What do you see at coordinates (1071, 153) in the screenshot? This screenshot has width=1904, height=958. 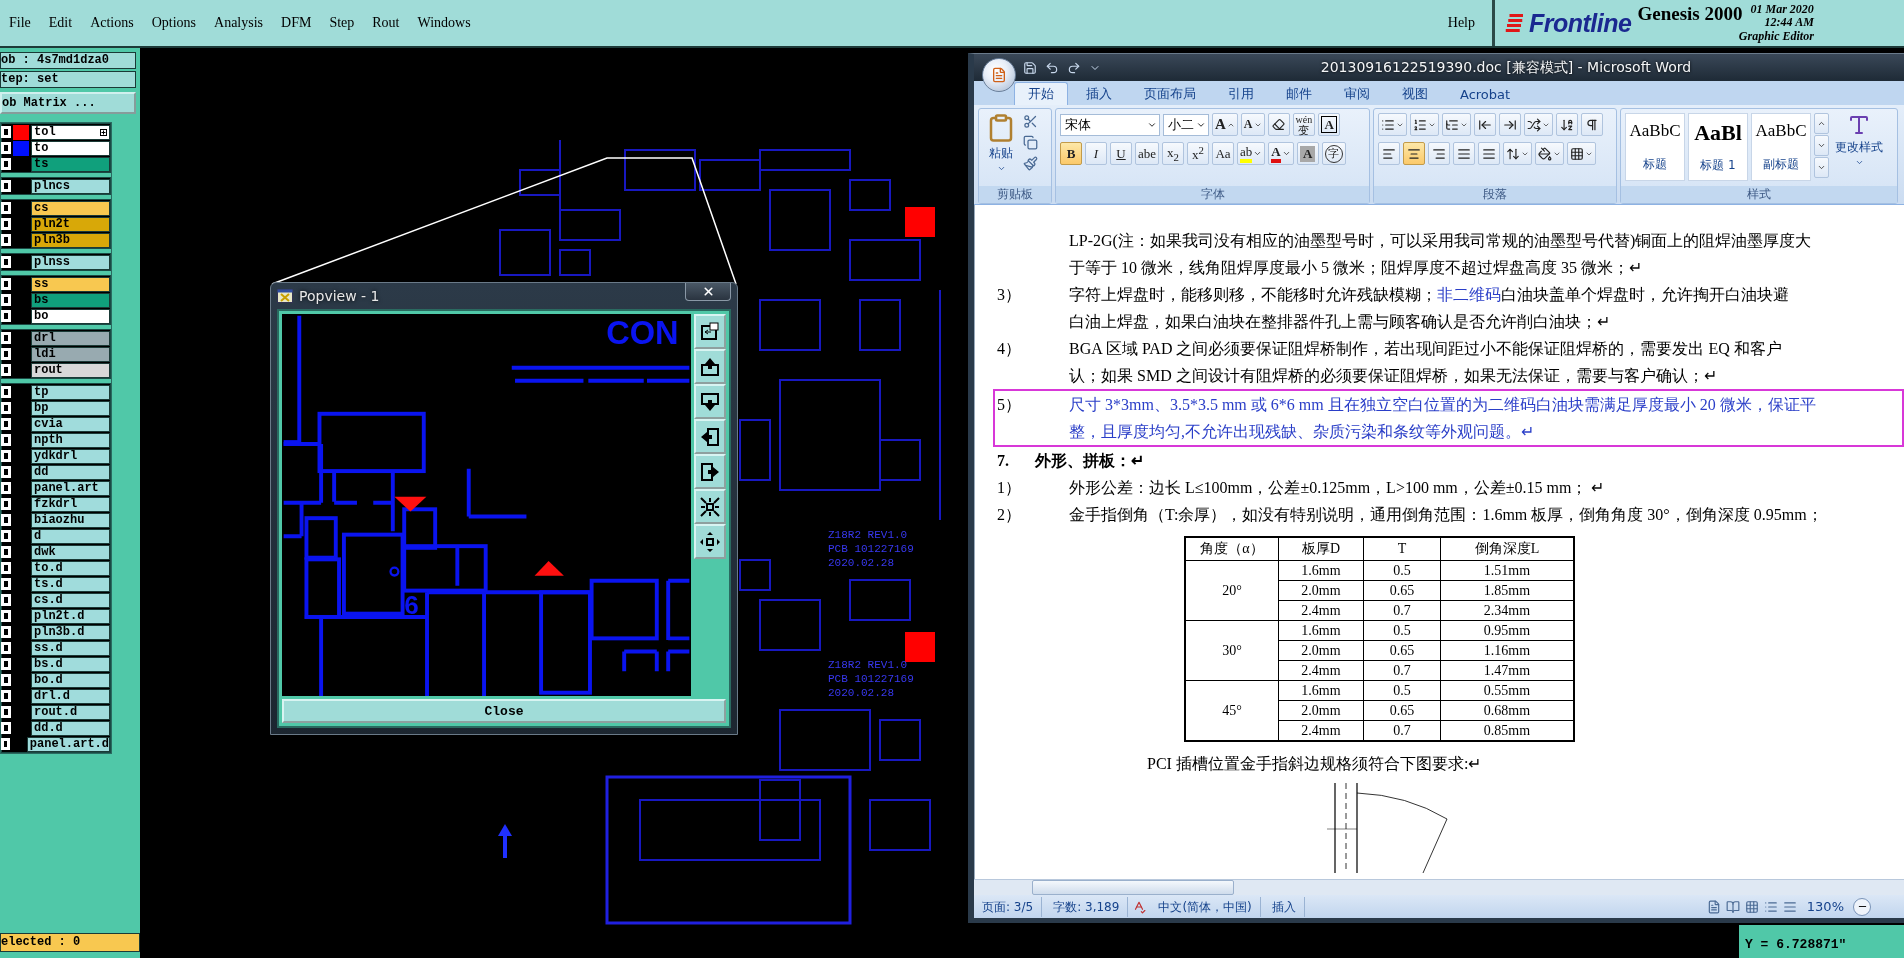 I see `format-button: B` at bounding box center [1071, 153].